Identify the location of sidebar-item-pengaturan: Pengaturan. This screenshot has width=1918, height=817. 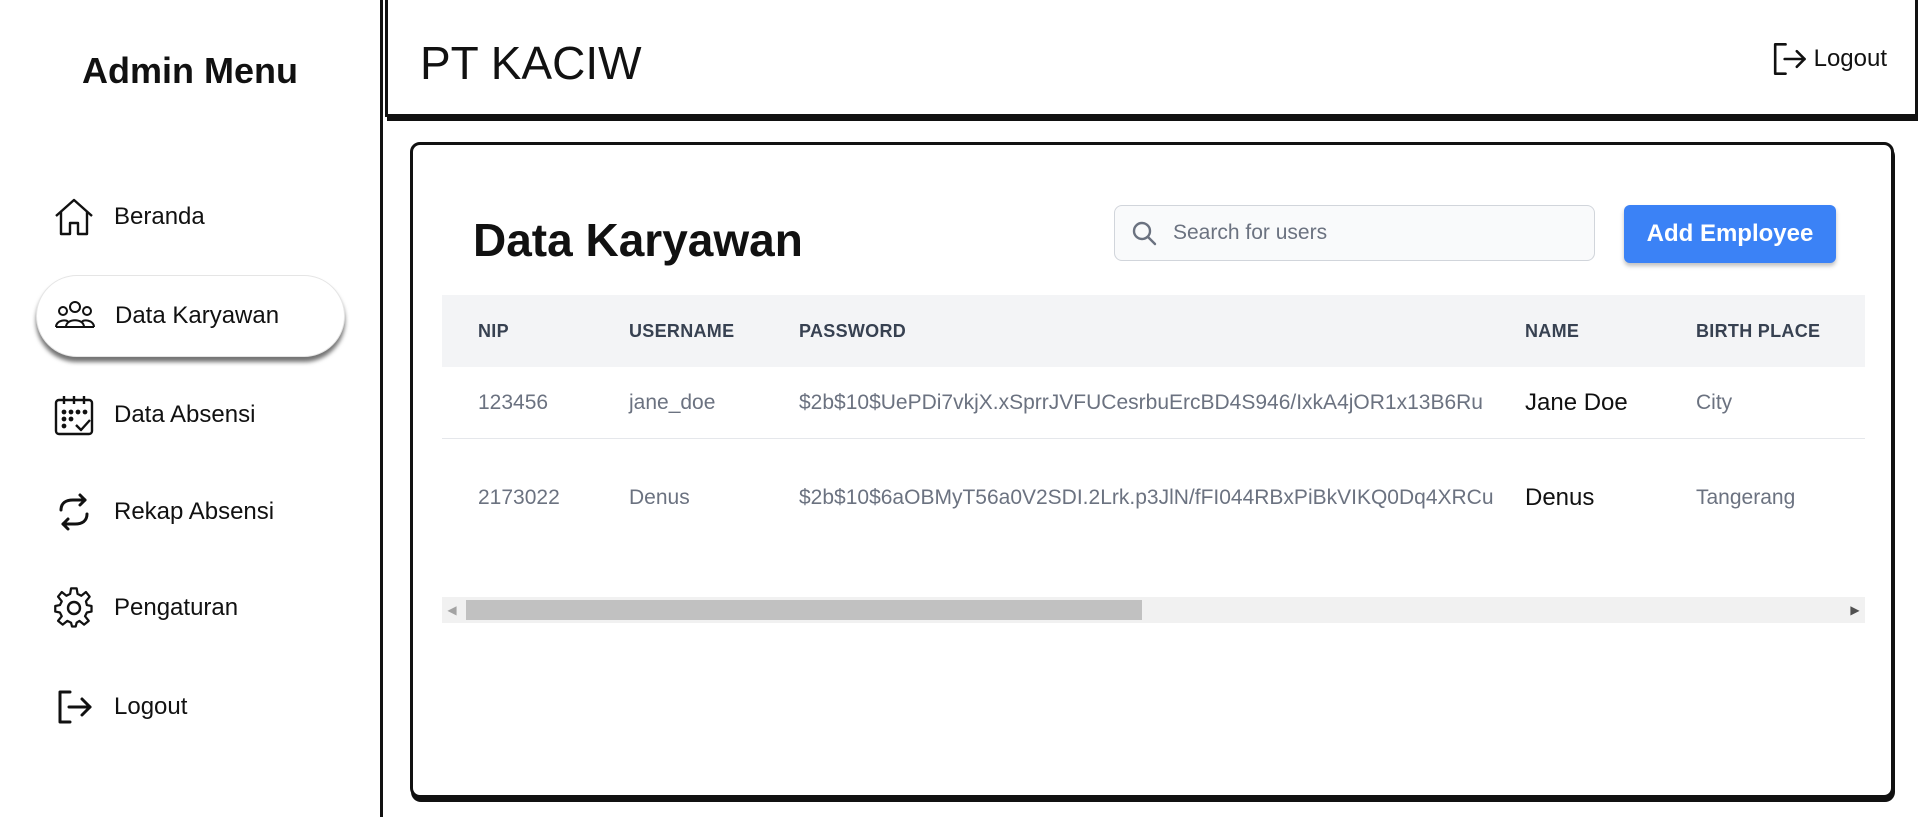
(190, 608).